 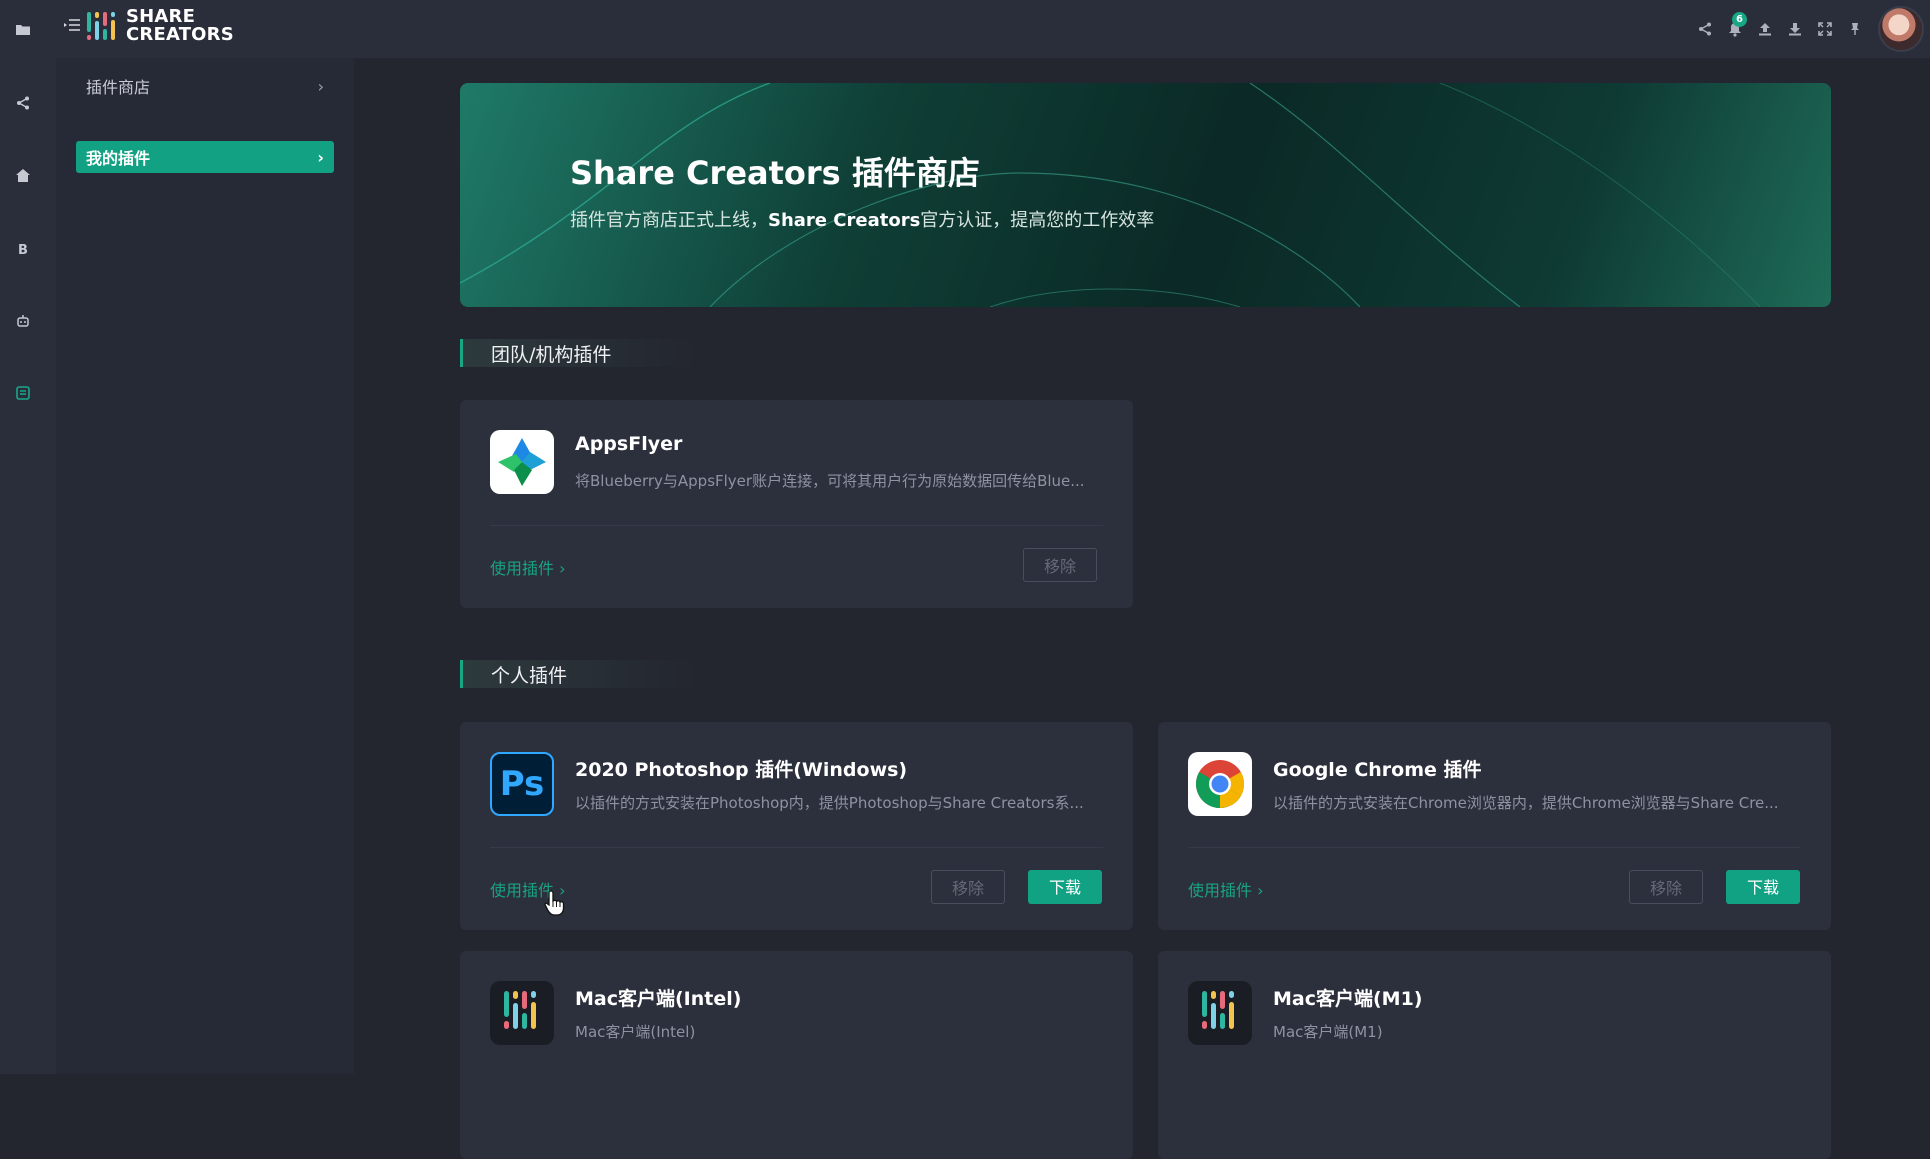 What do you see at coordinates (796, 1055) in the screenshot?
I see `plugin-card-mac-intel: Mac客户端(Intel) Mac客户端(Intel)` at bounding box center [796, 1055].